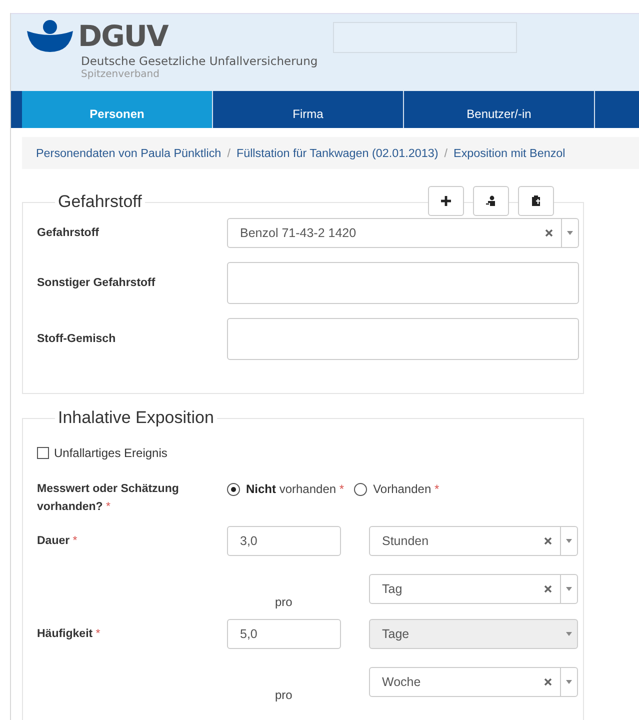  What do you see at coordinates (499, 109) in the screenshot?
I see `nav-tab: Benutzer/-in` at bounding box center [499, 109].